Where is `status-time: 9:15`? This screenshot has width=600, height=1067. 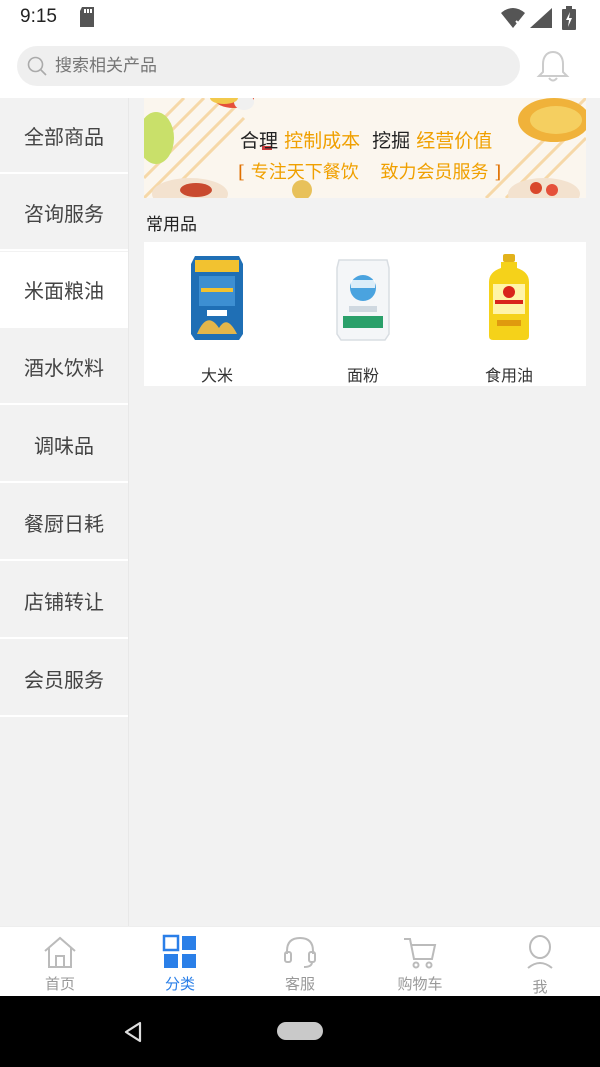 status-time: 9:15 is located at coordinates (38, 16).